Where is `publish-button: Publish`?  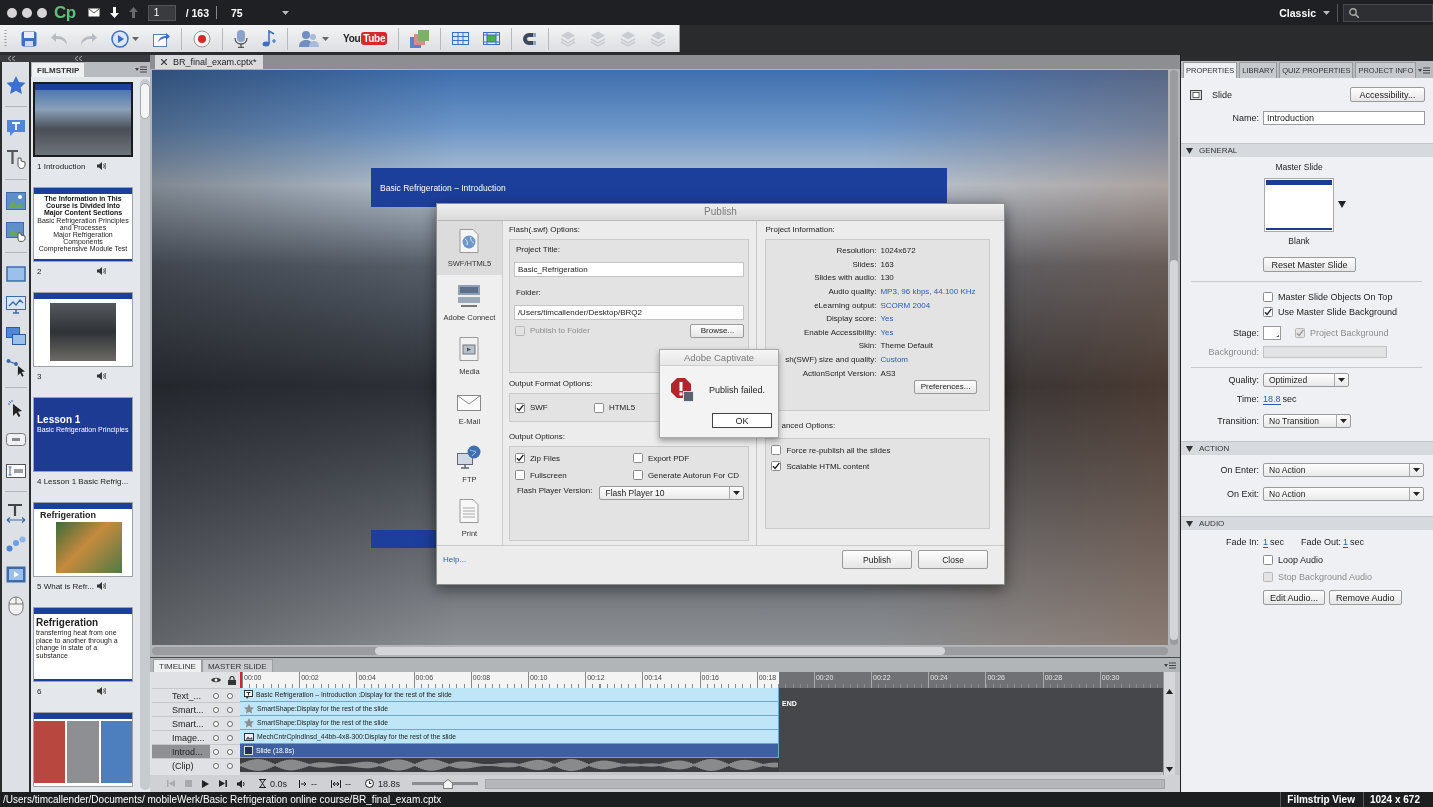
publish-button: Publish is located at coordinates (877, 559).